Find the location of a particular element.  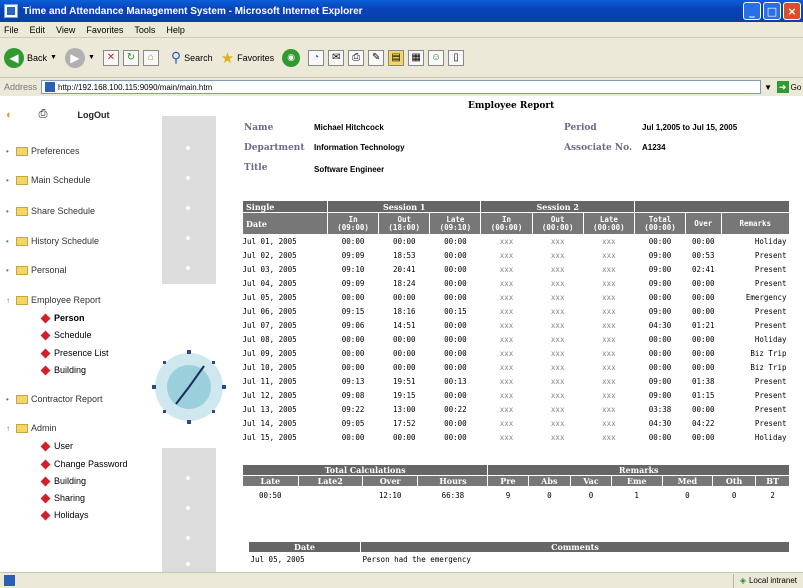

favorites-button: ★ Favorites is located at coordinates (247, 58).